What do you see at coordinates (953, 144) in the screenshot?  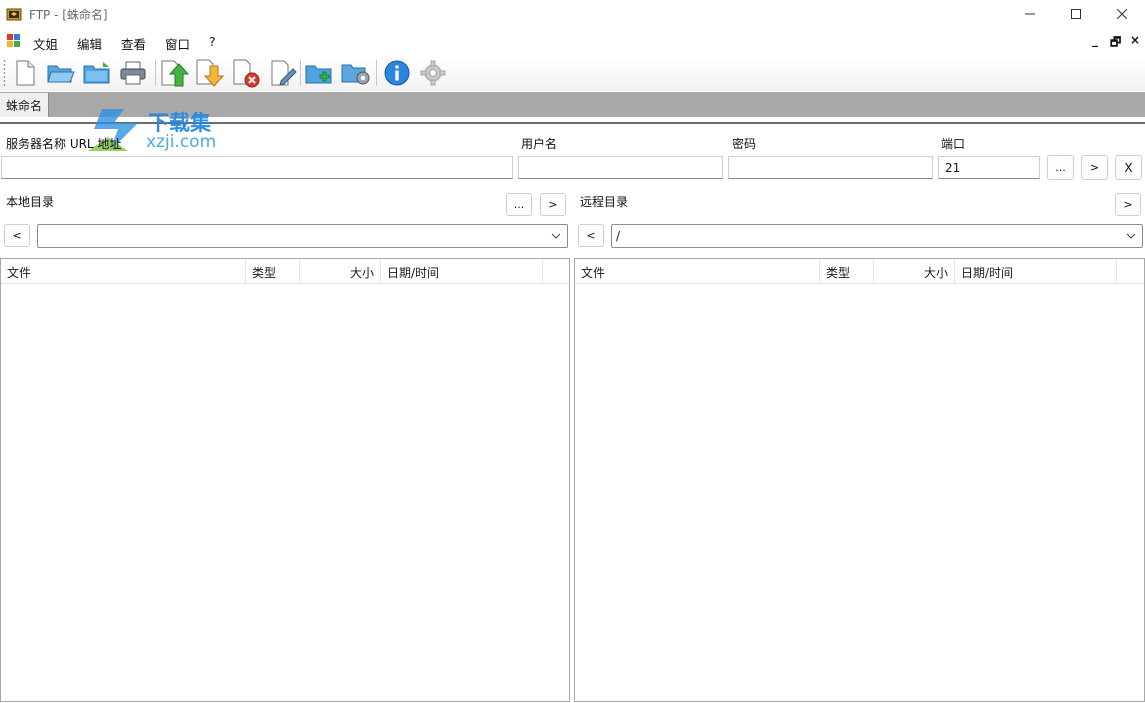 I see `port-label: 端口` at bounding box center [953, 144].